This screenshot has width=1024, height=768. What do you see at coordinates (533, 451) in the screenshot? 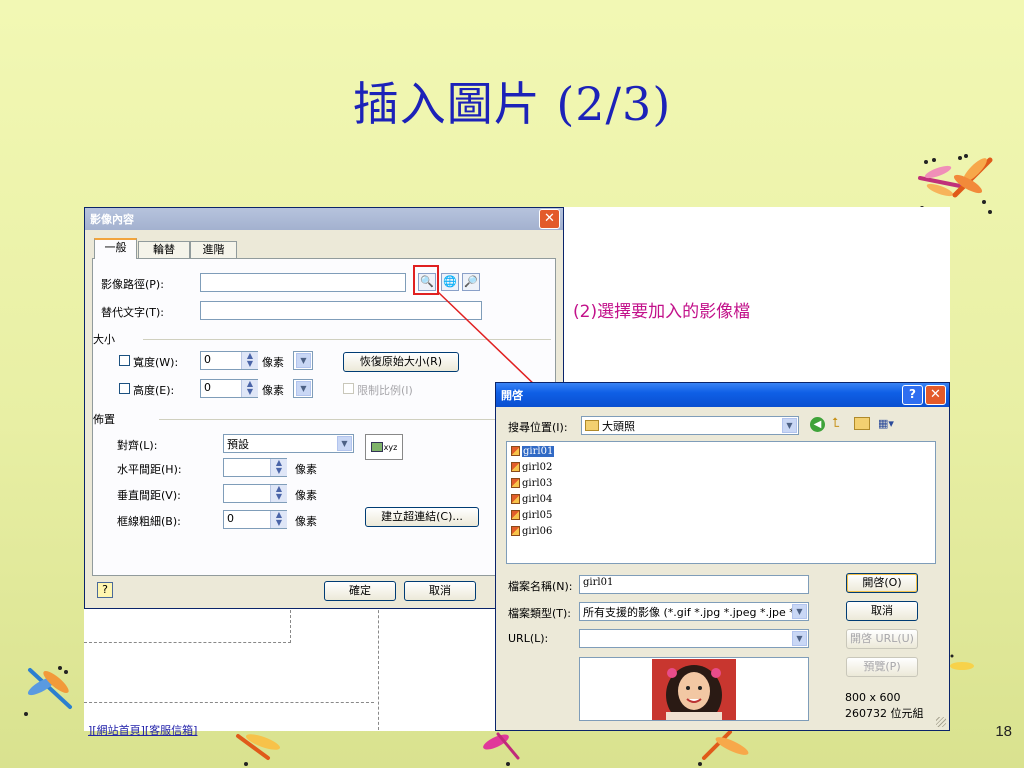
I see `list-item: girl01` at bounding box center [533, 451].